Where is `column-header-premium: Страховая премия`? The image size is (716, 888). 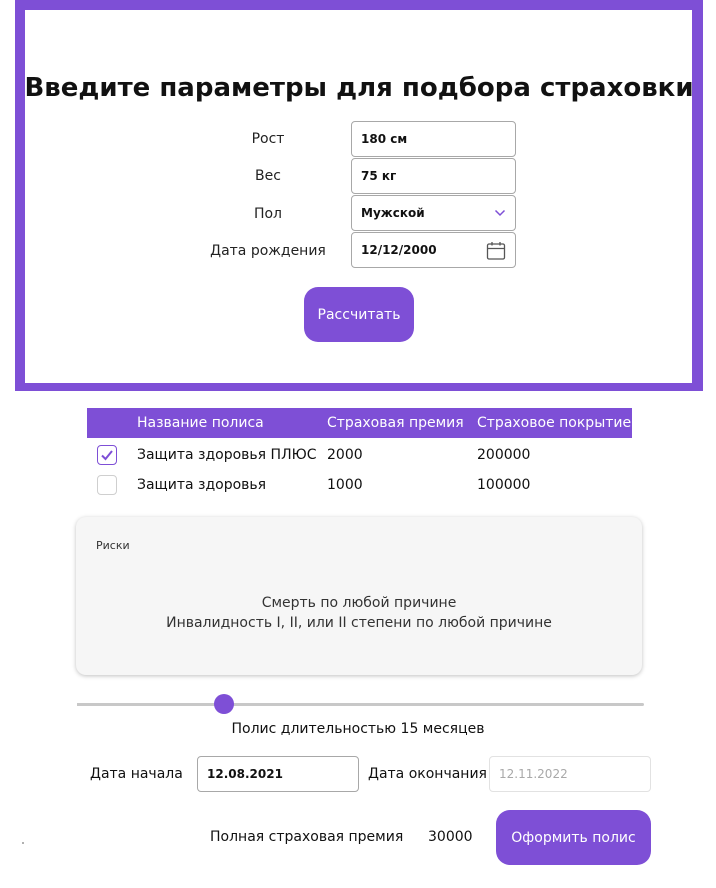 column-header-premium: Страховая премия is located at coordinates (395, 423).